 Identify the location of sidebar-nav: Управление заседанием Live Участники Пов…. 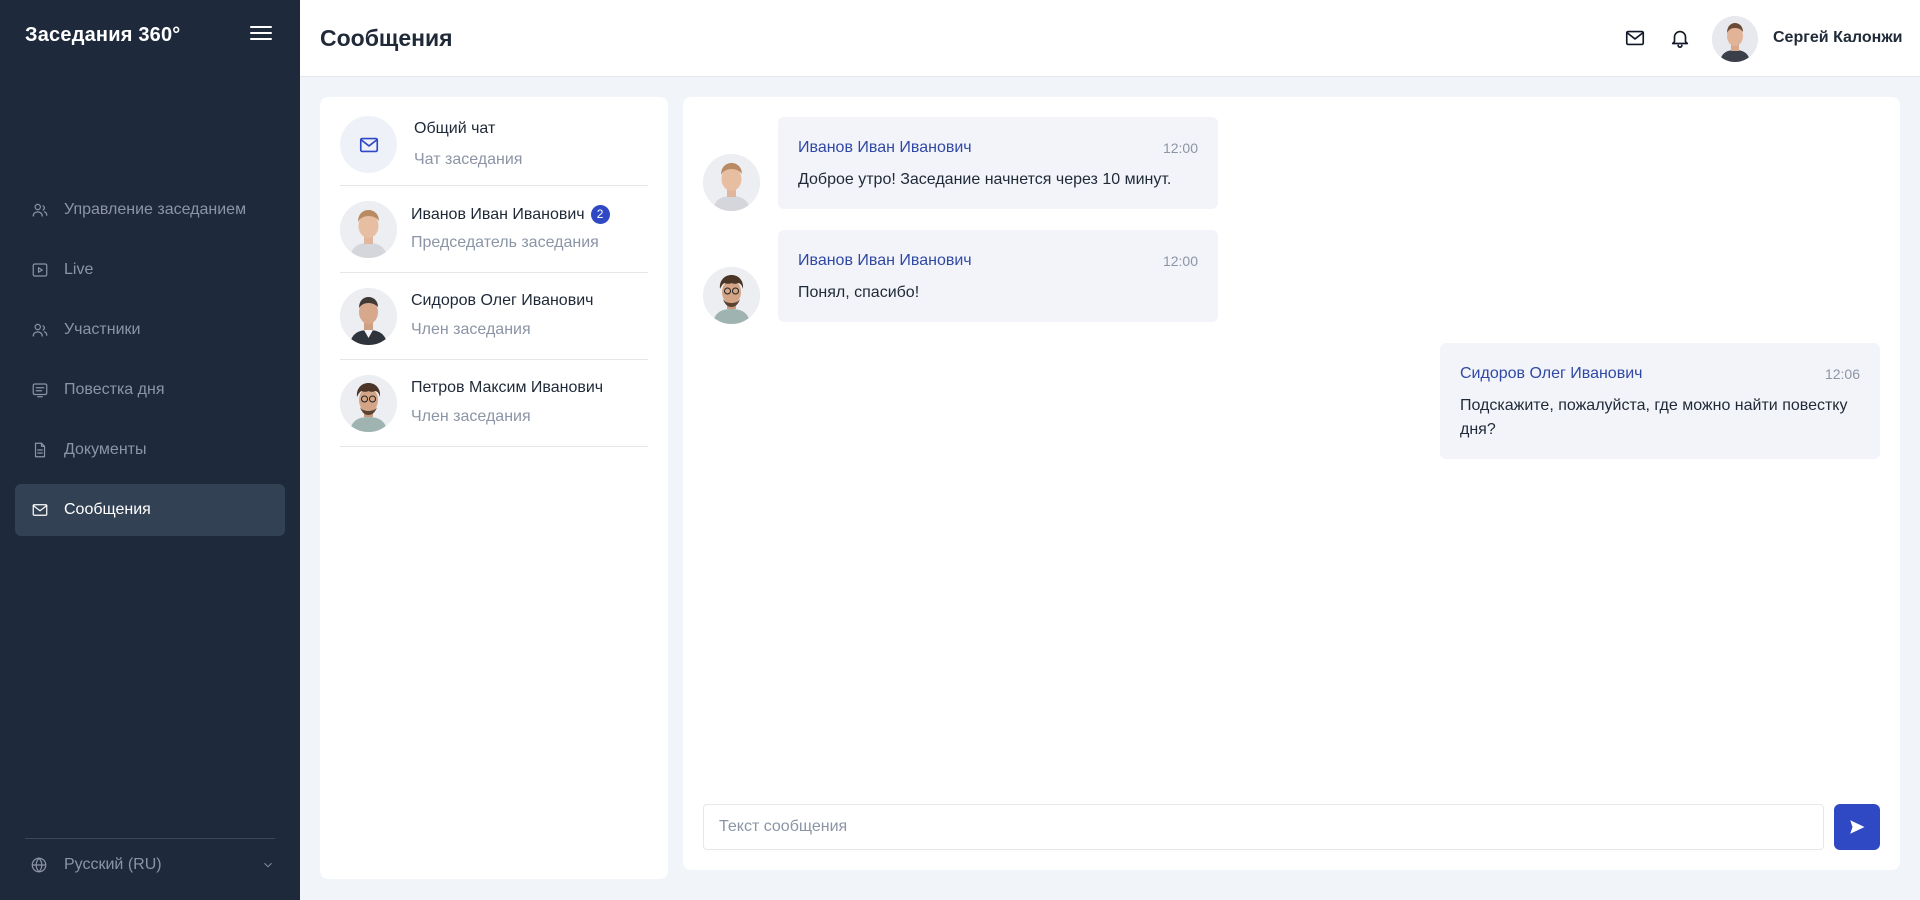
(150, 364).